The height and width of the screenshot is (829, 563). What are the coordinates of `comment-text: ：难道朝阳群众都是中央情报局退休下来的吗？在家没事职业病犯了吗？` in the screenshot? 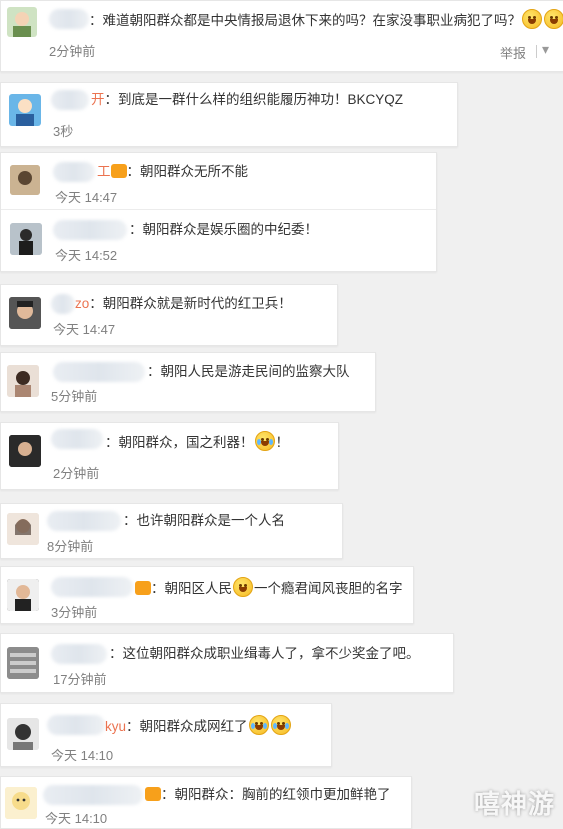 It's located at (326, 20).